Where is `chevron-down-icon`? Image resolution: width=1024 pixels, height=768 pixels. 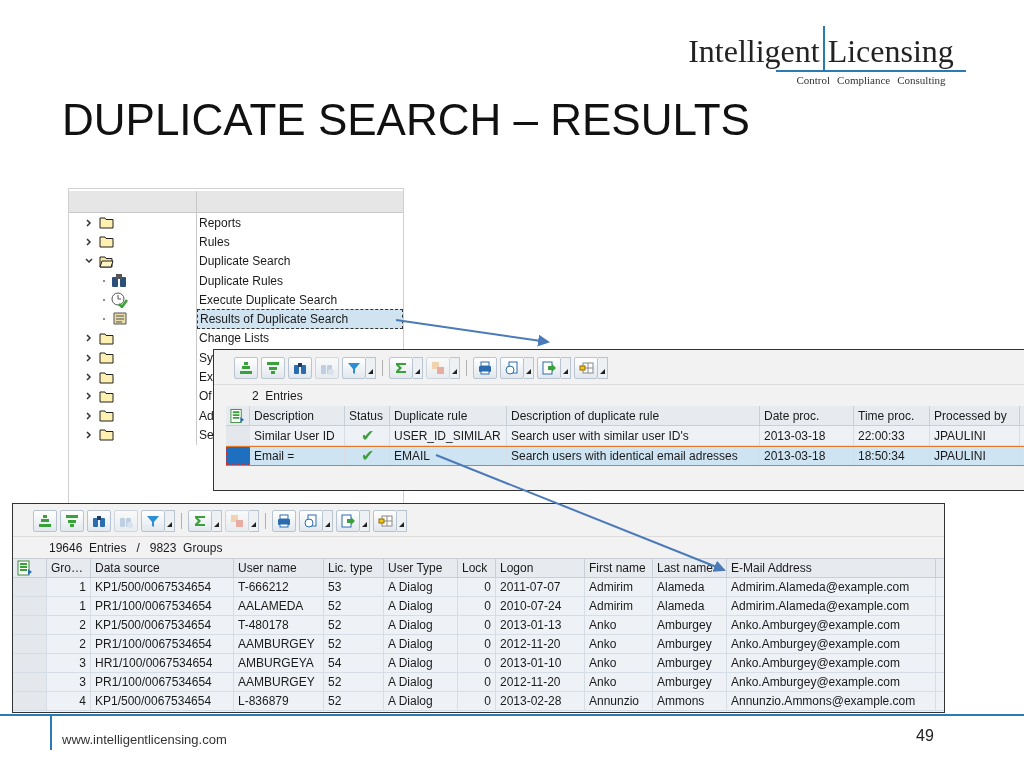 chevron-down-icon is located at coordinates (89, 261).